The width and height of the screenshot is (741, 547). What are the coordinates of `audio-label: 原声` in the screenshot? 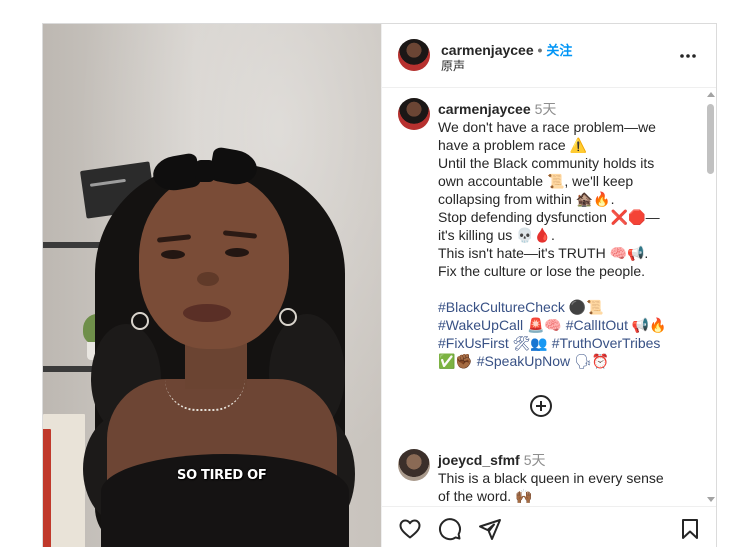 It's located at (453, 65).